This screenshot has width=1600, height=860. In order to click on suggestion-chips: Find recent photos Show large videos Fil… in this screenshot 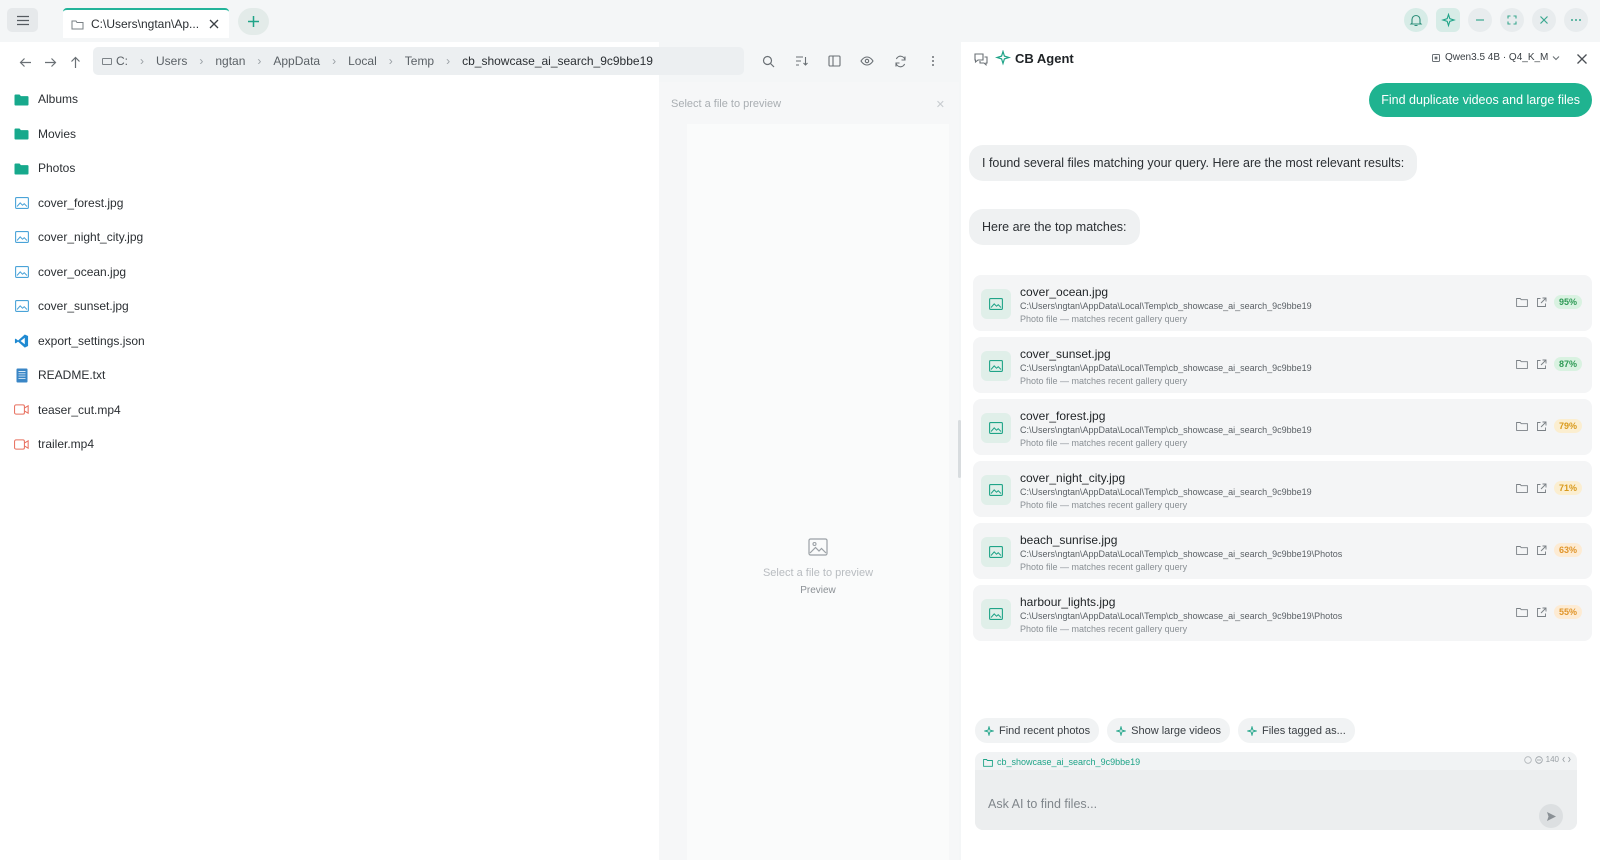, I will do `click(1165, 730)`.